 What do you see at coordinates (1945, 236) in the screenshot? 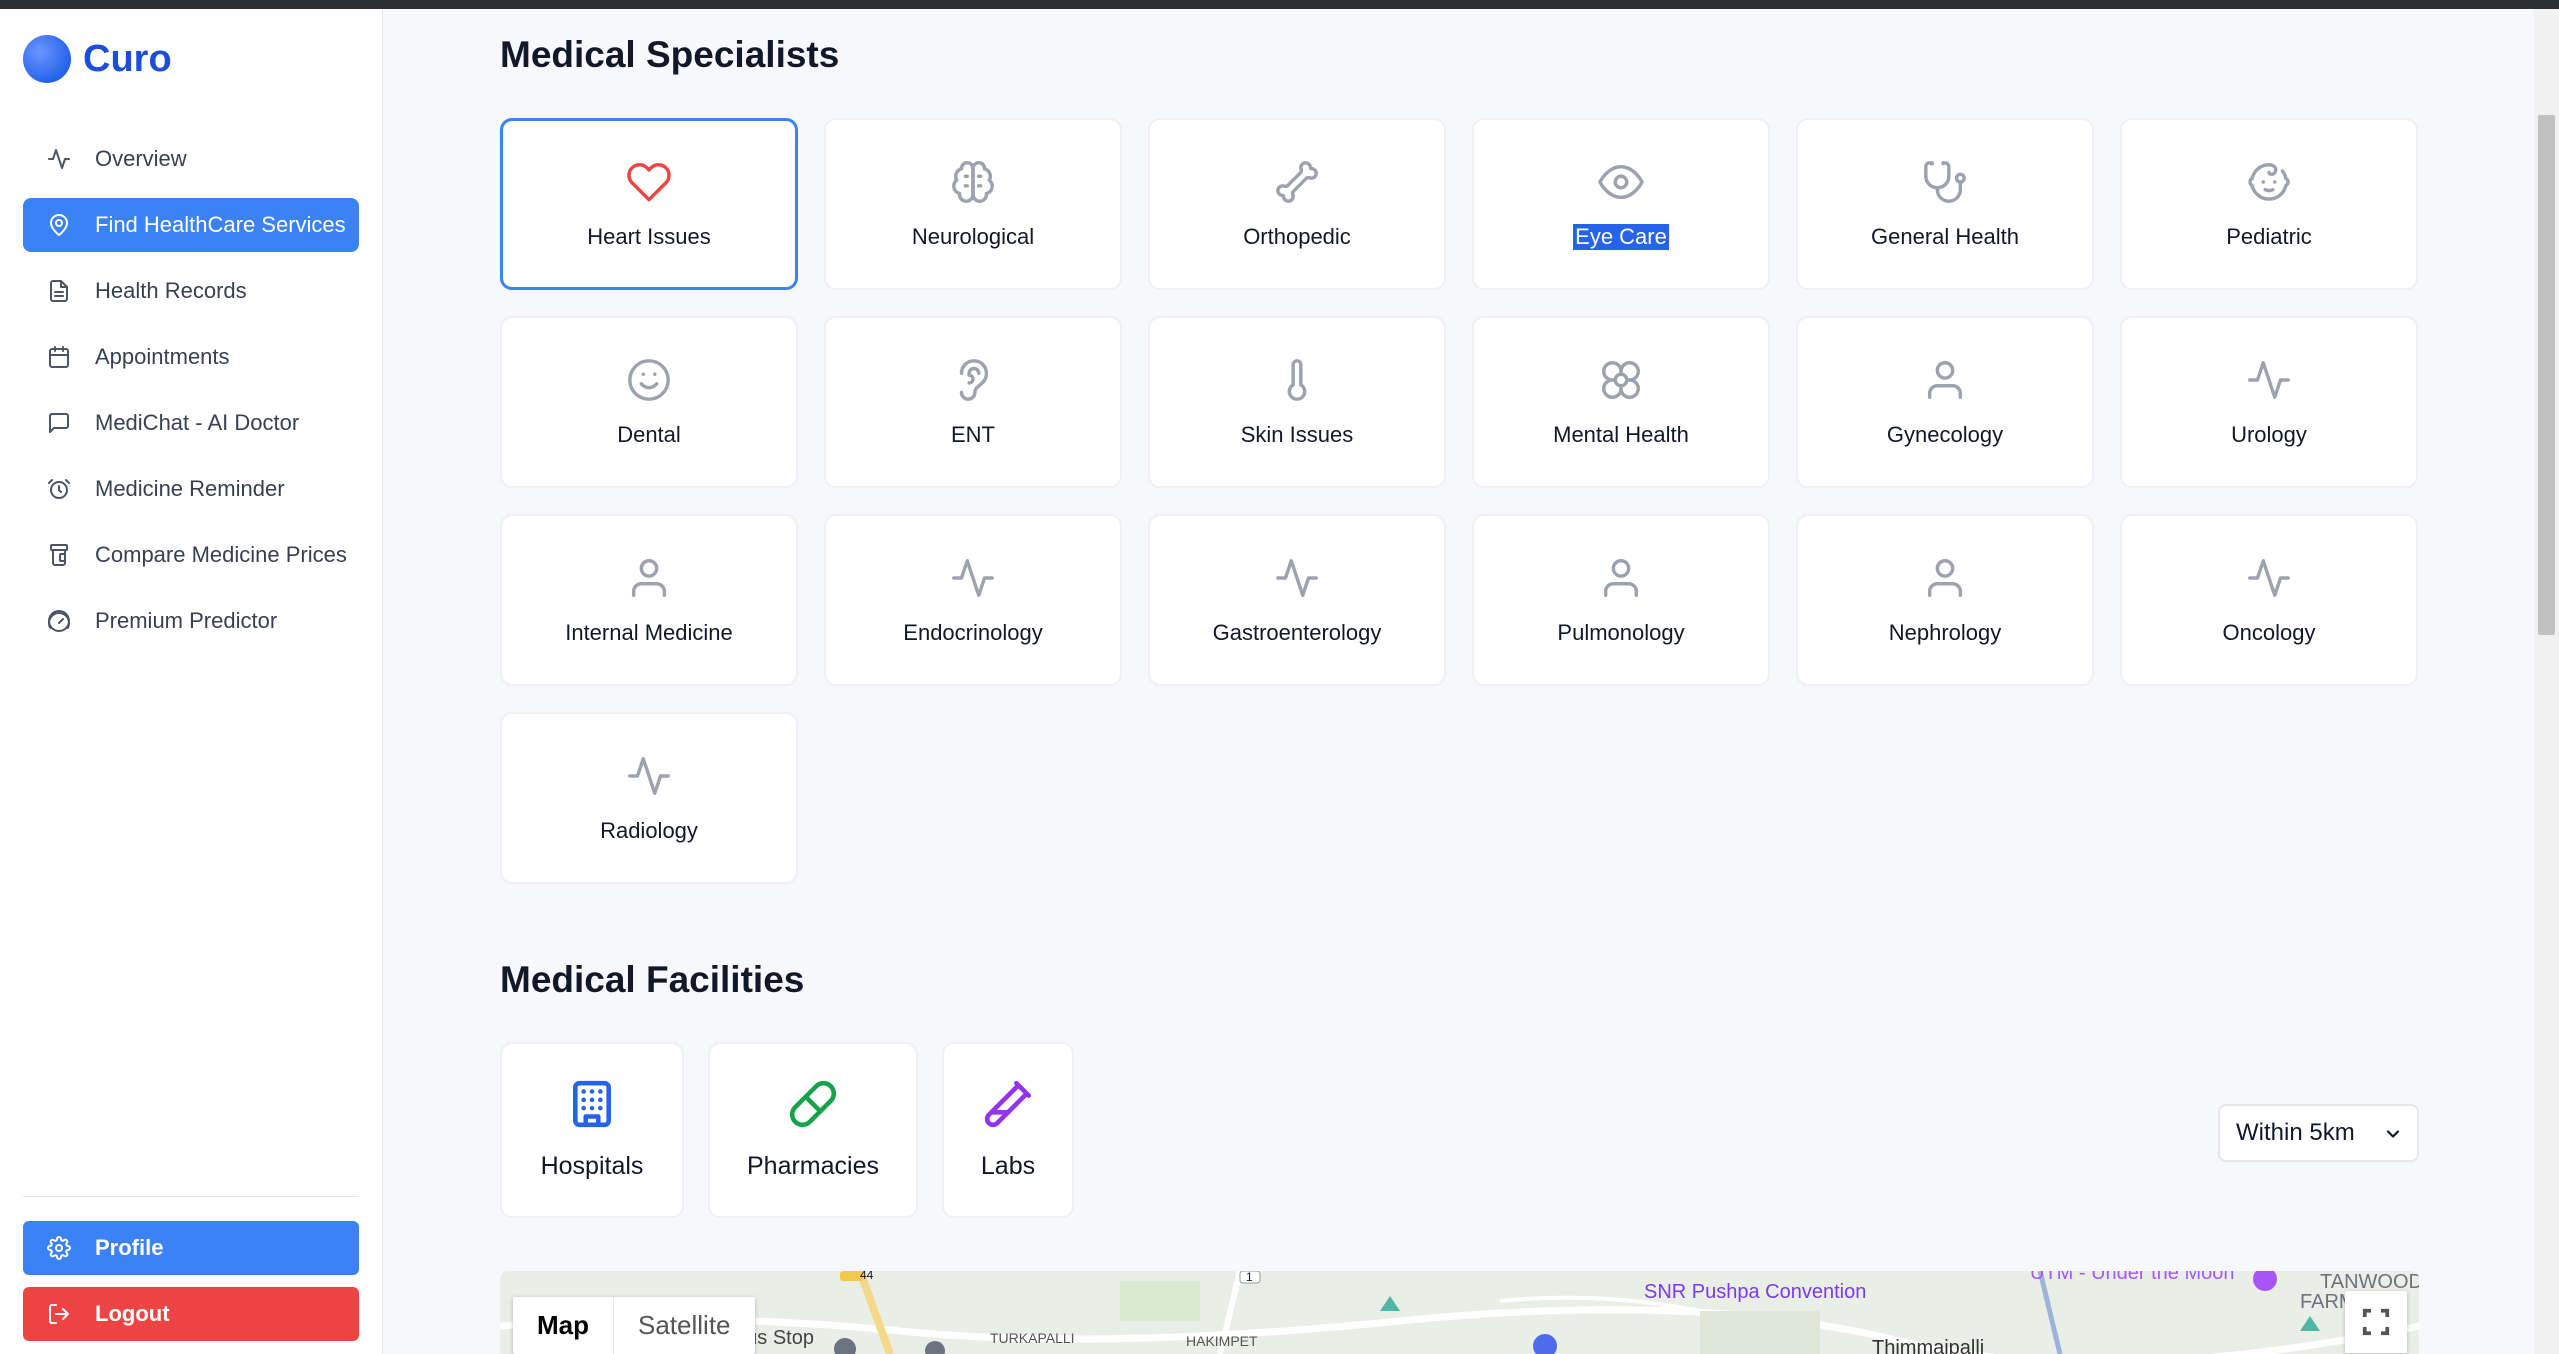
I see `specialist-label: General Health` at bounding box center [1945, 236].